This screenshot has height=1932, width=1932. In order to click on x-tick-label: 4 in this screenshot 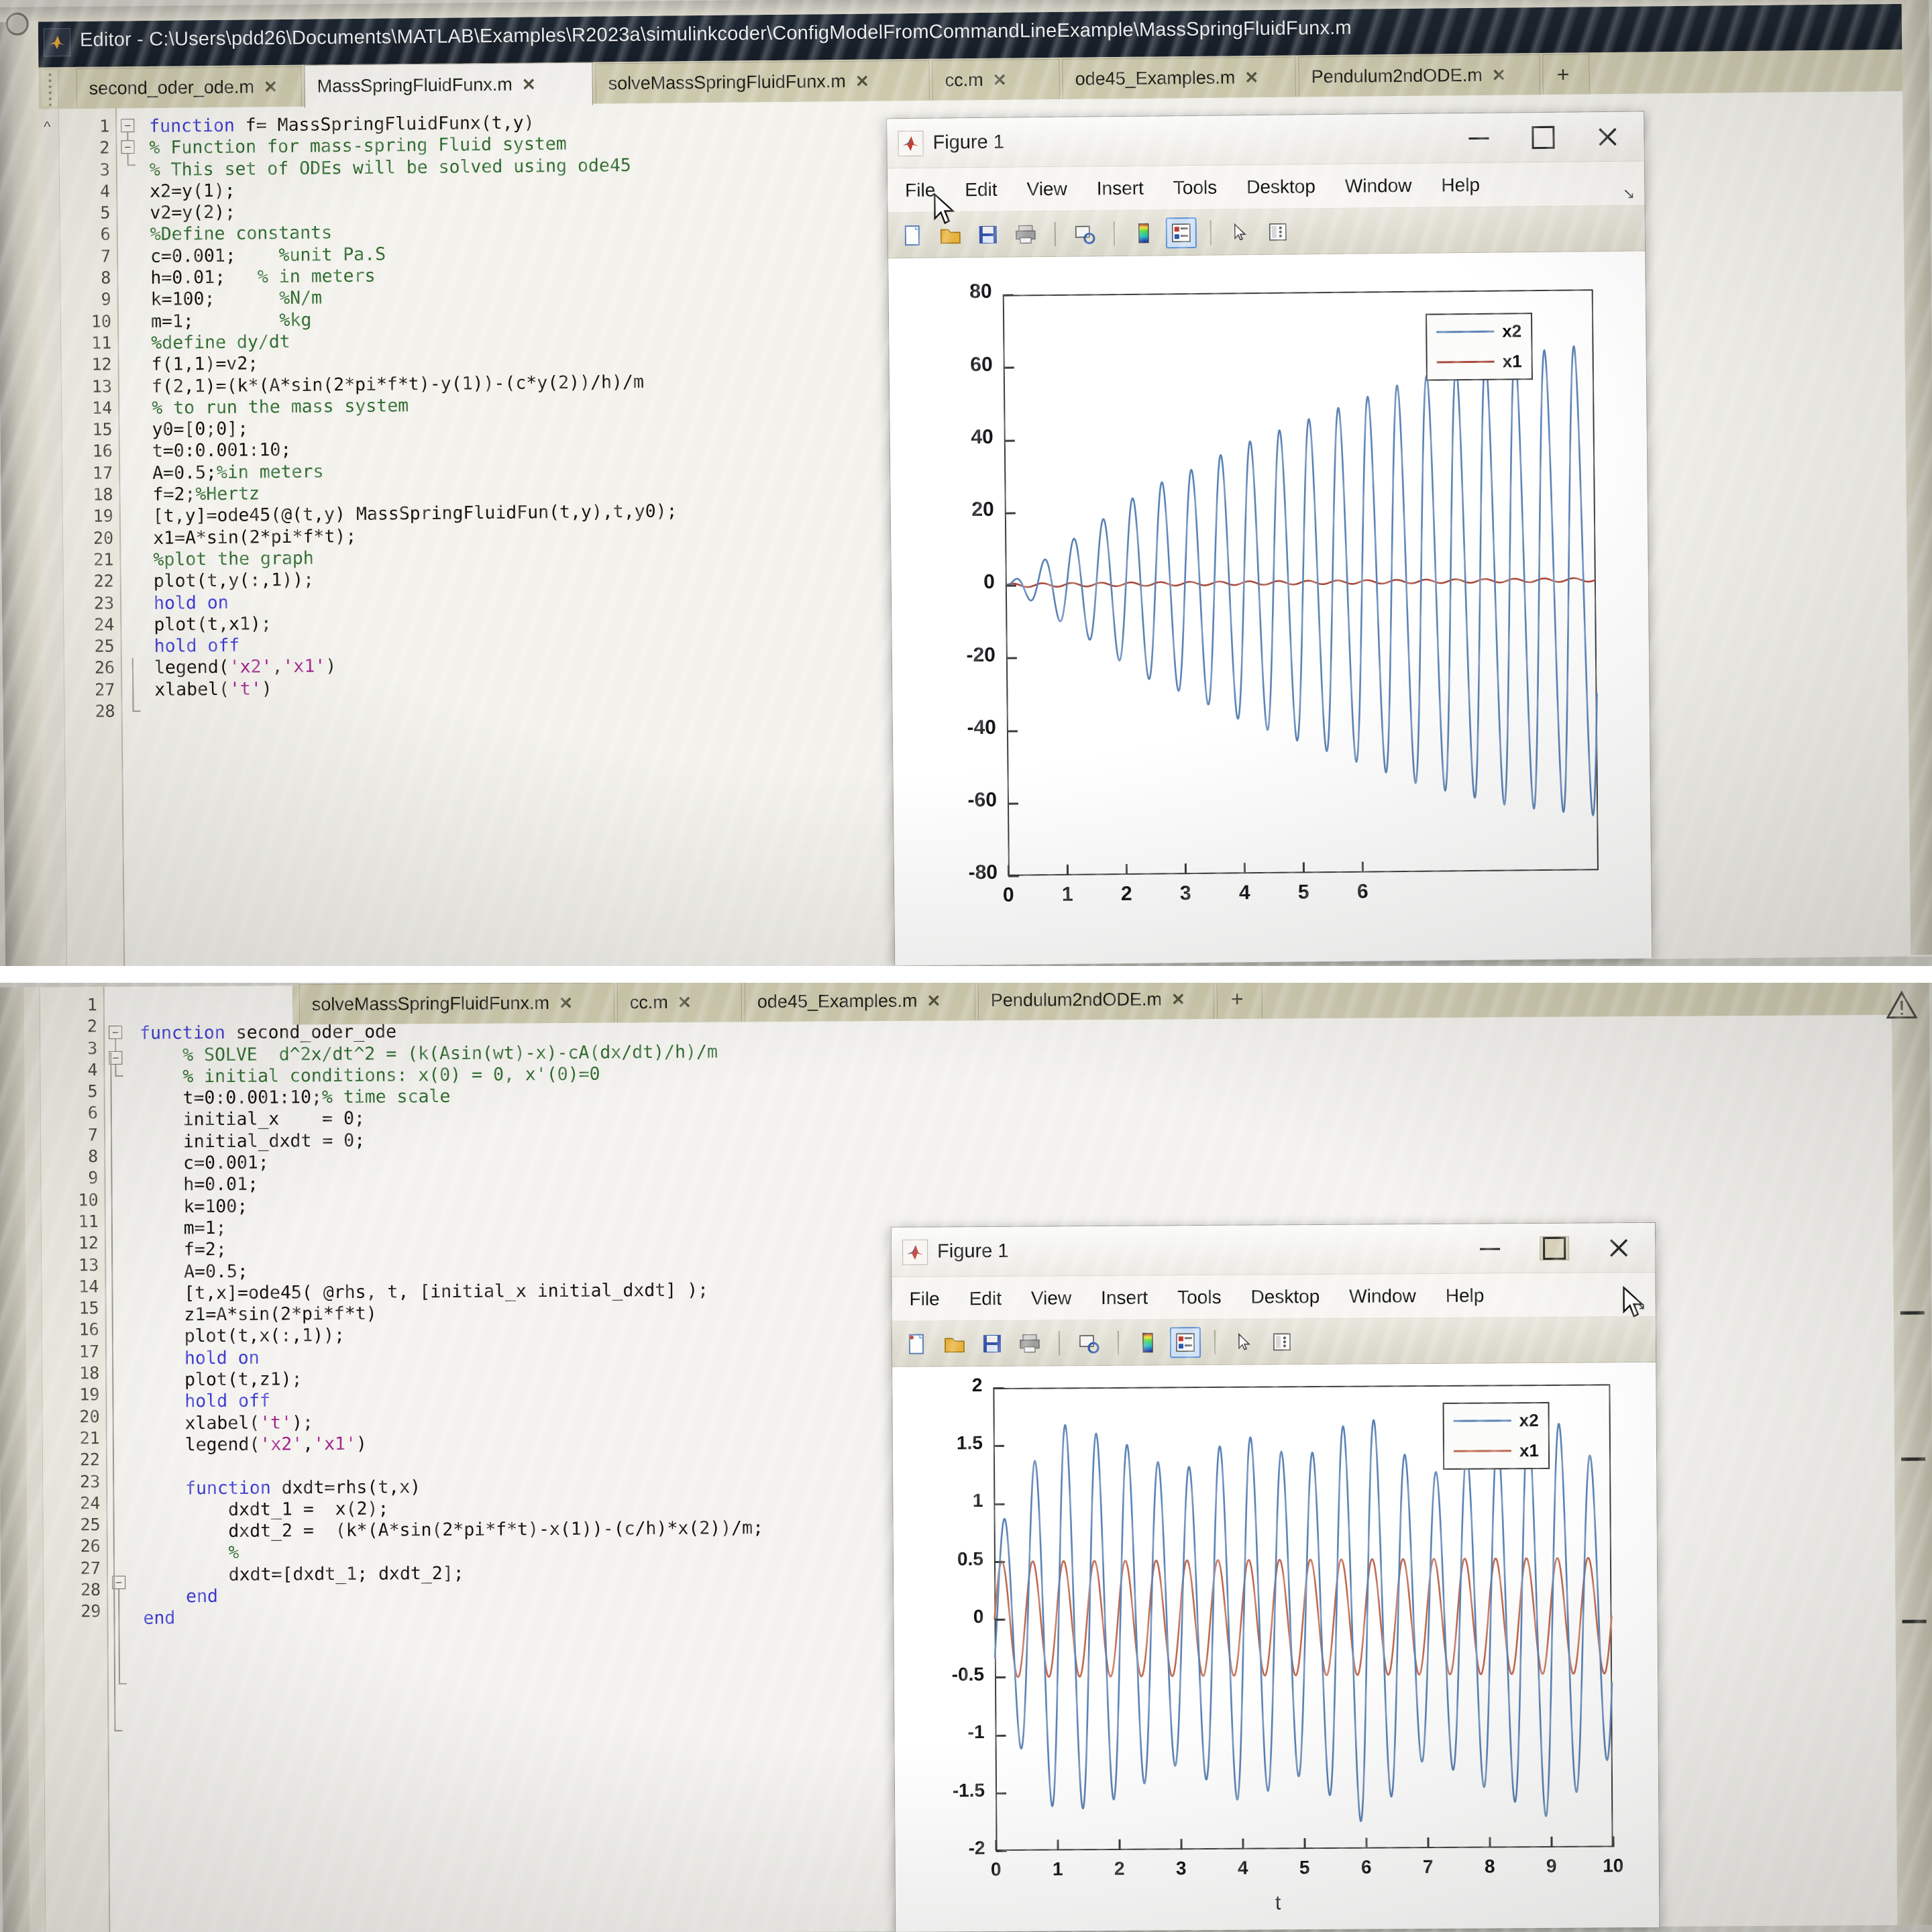, I will do `click(1242, 1867)`.